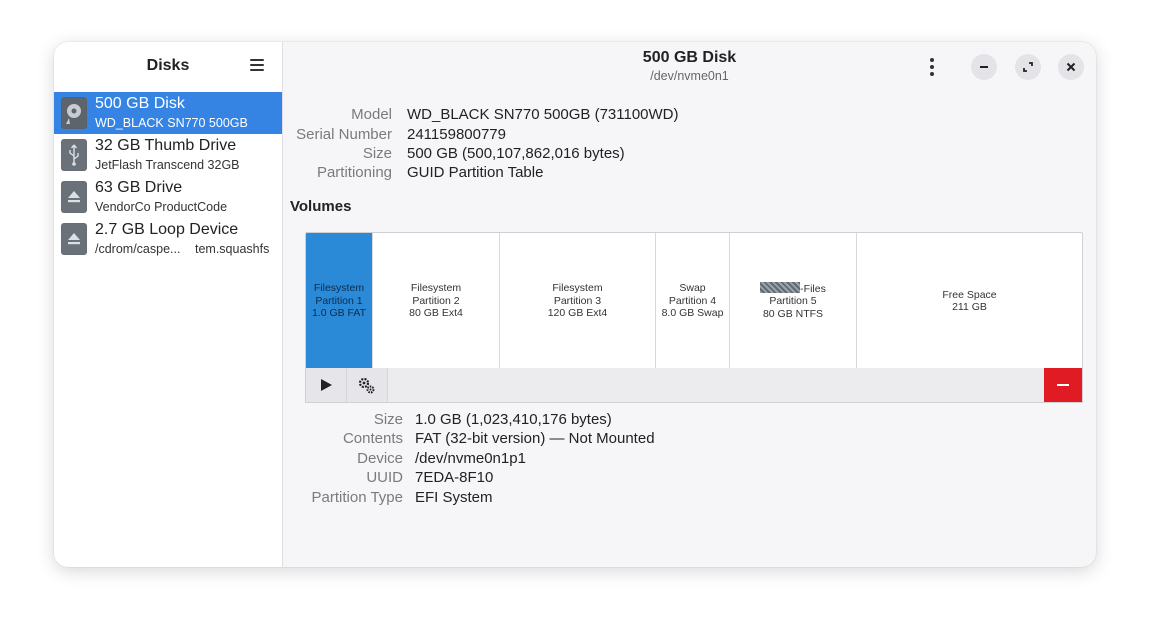 This screenshot has width=1150, height=633. What do you see at coordinates (388, 419) in the screenshot?
I see `partition-size-label: Size` at bounding box center [388, 419].